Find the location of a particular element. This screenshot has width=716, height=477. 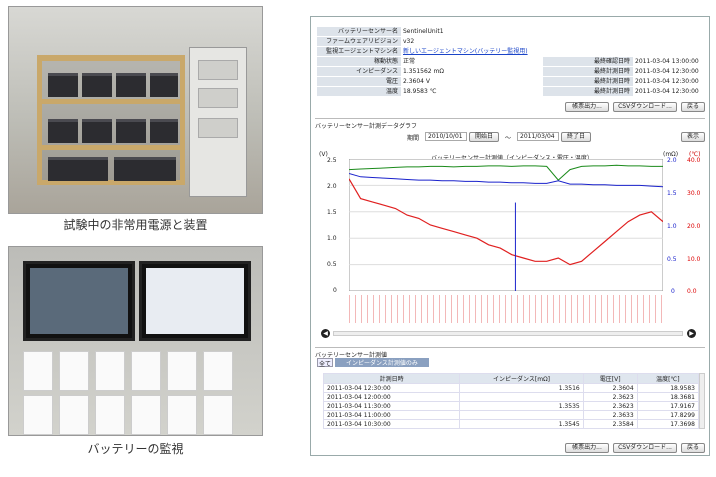

photo2-caption: バッテリーの監視 is located at coordinates (135, 449).